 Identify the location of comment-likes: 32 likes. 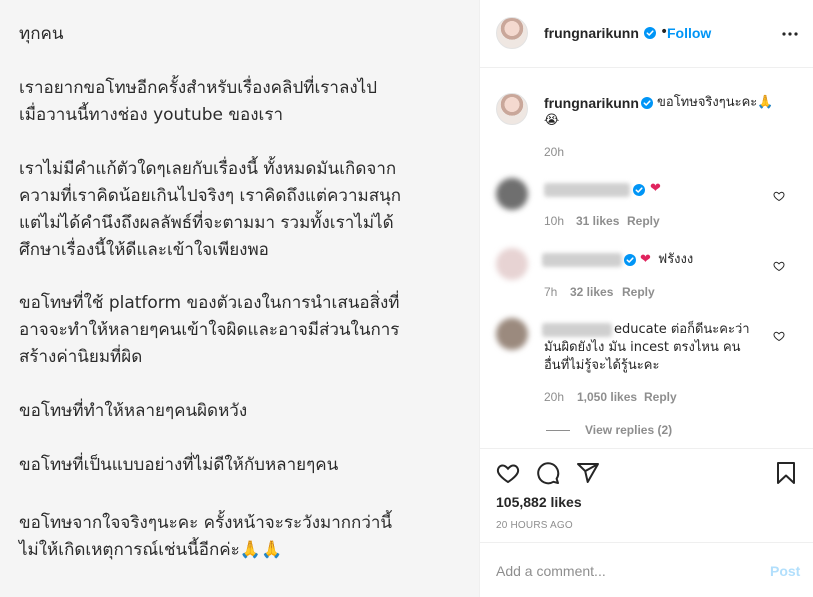
(591, 292).